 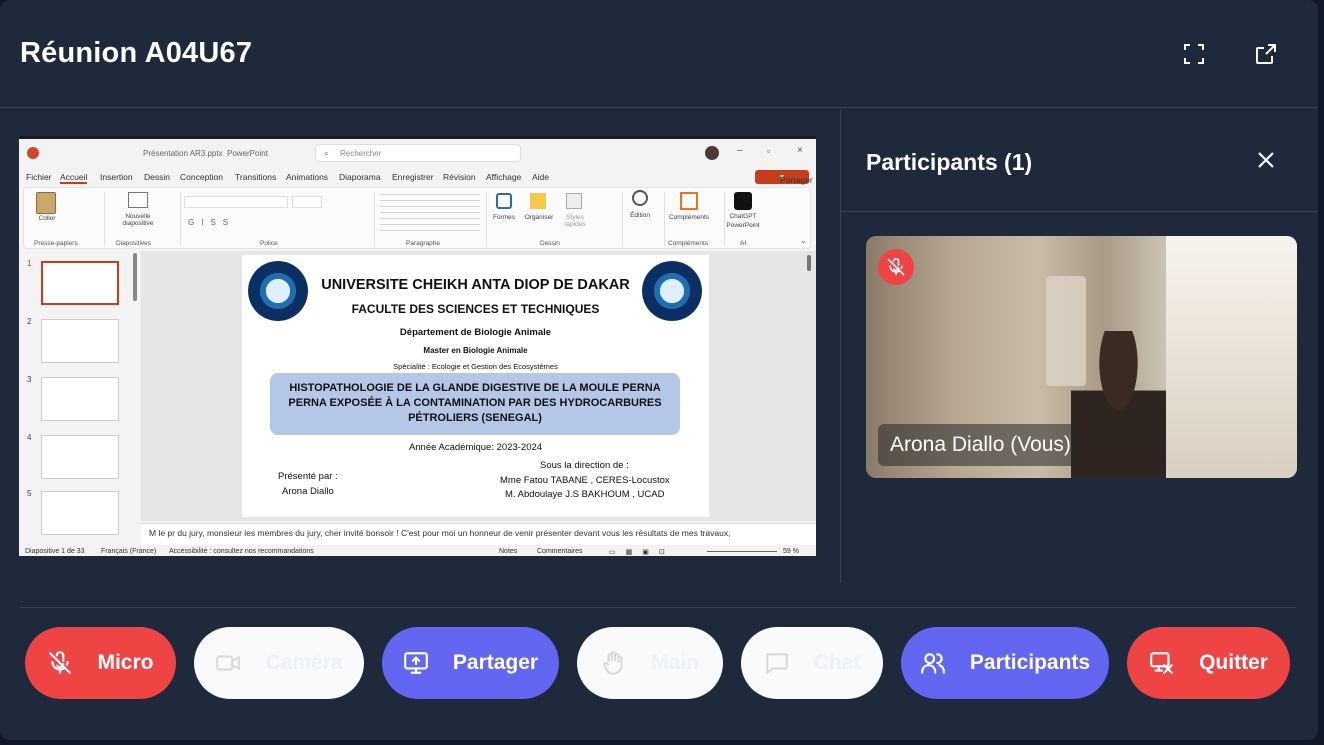 I want to click on chatgpt-icon, so click(x=743, y=201).